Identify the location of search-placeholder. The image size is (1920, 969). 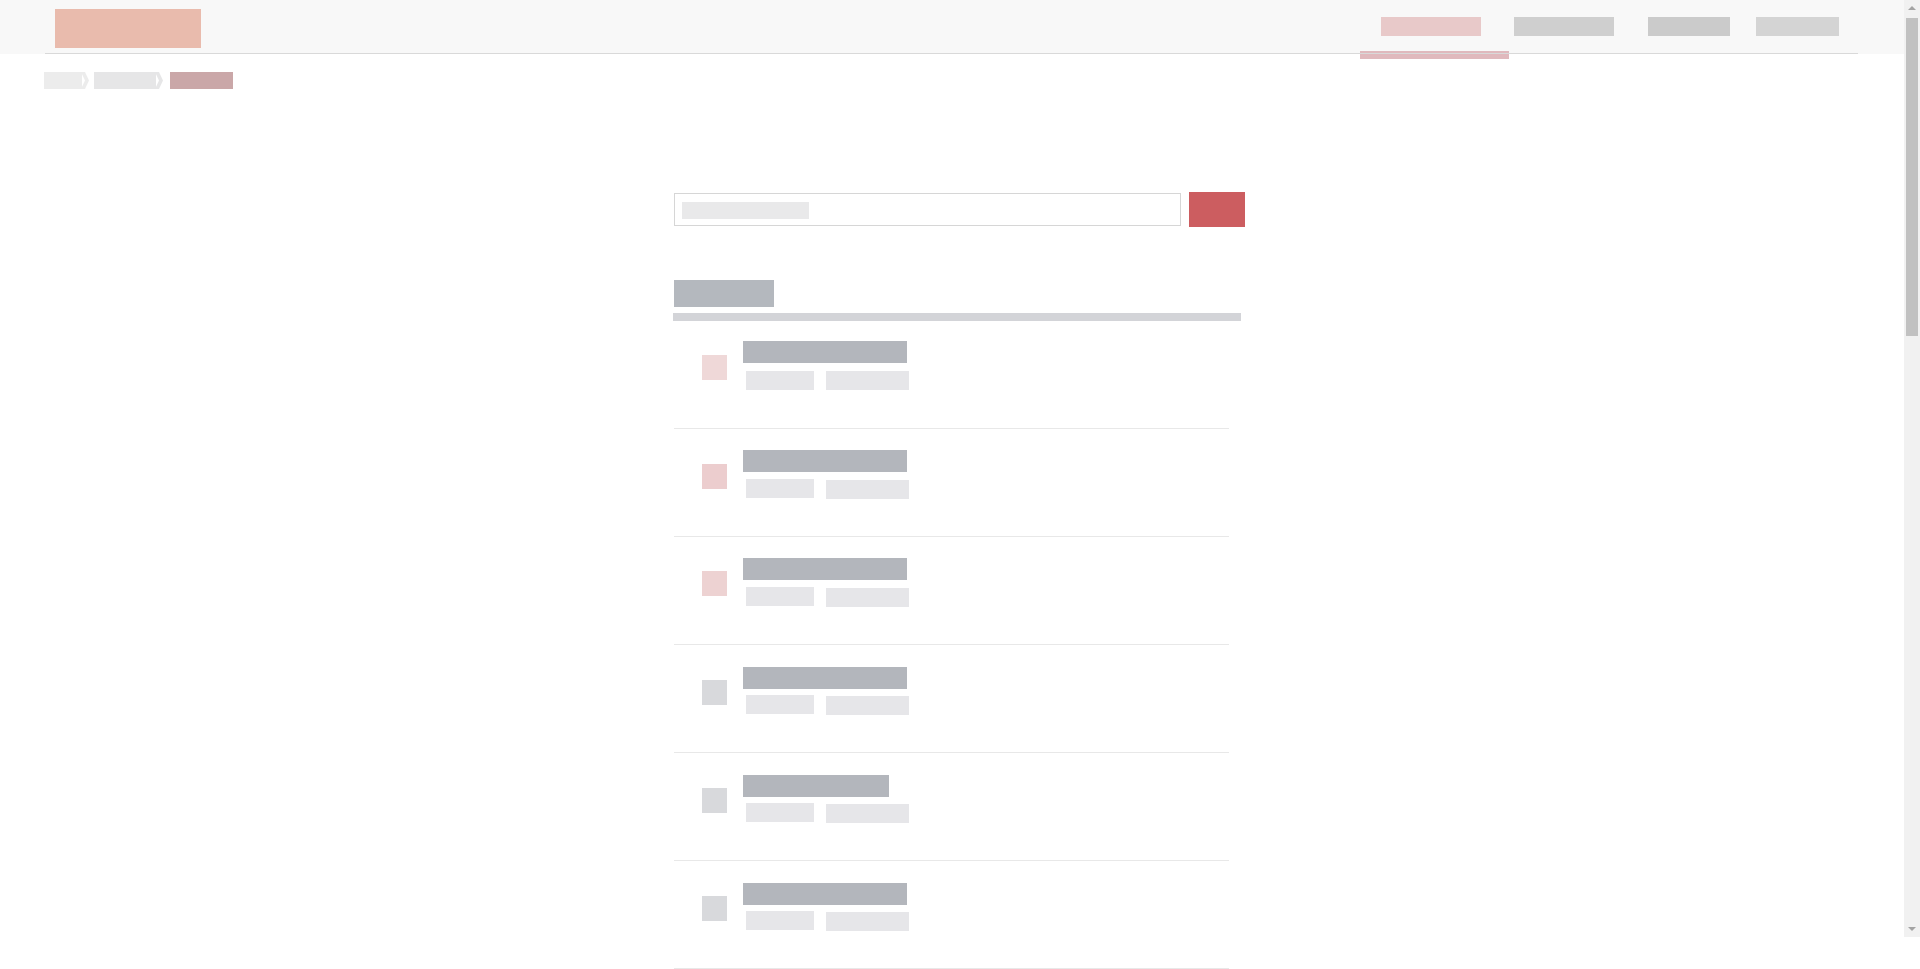
(745, 210).